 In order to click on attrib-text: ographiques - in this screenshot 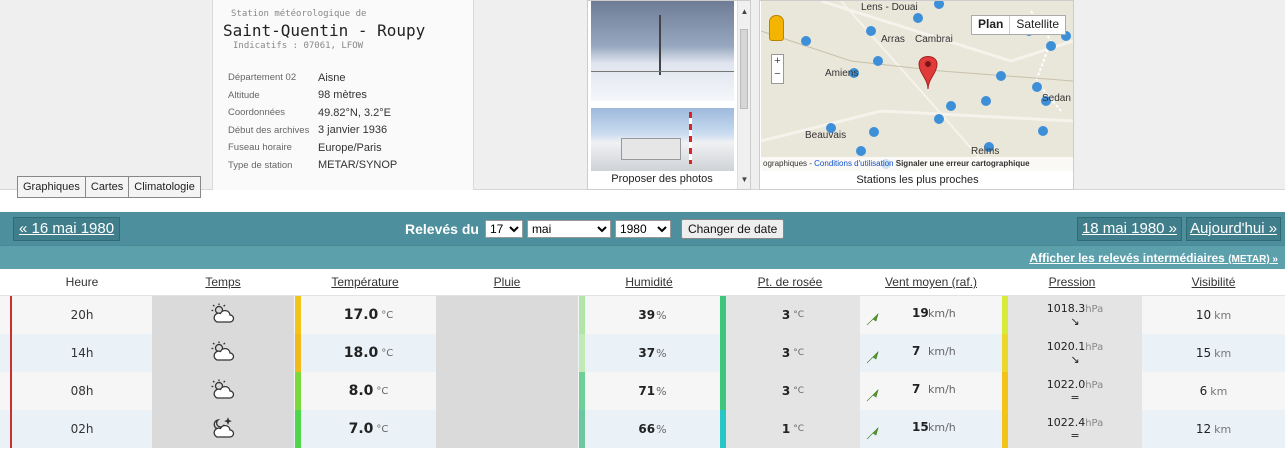, I will do `click(787, 163)`.